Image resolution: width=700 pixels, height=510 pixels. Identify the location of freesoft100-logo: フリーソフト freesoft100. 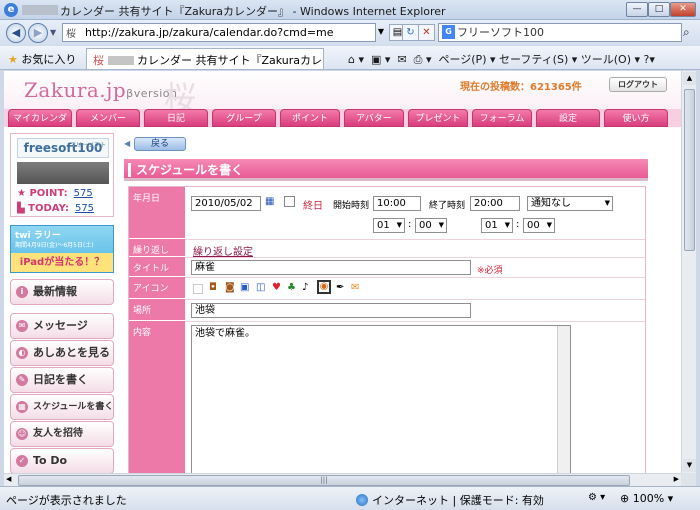
(63, 148).